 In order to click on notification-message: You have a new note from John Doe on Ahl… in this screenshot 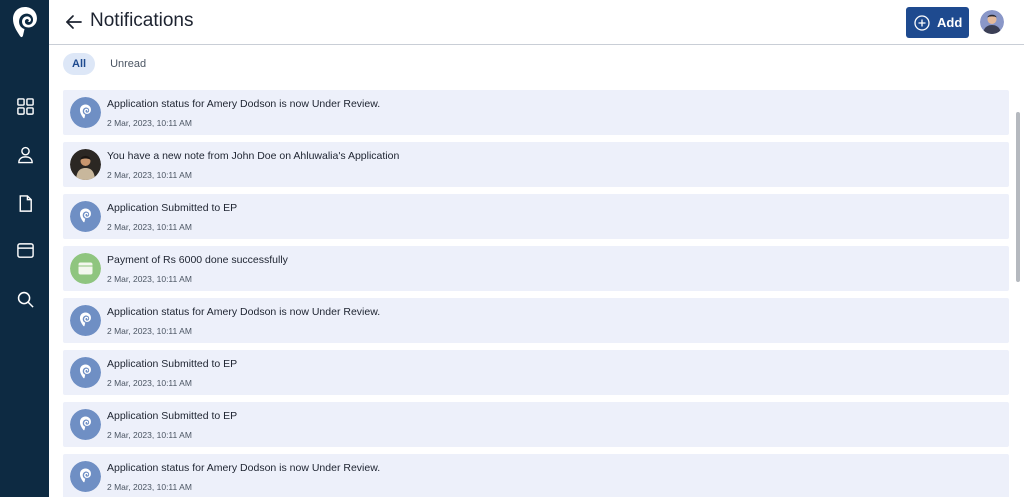, I will do `click(253, 156)`.